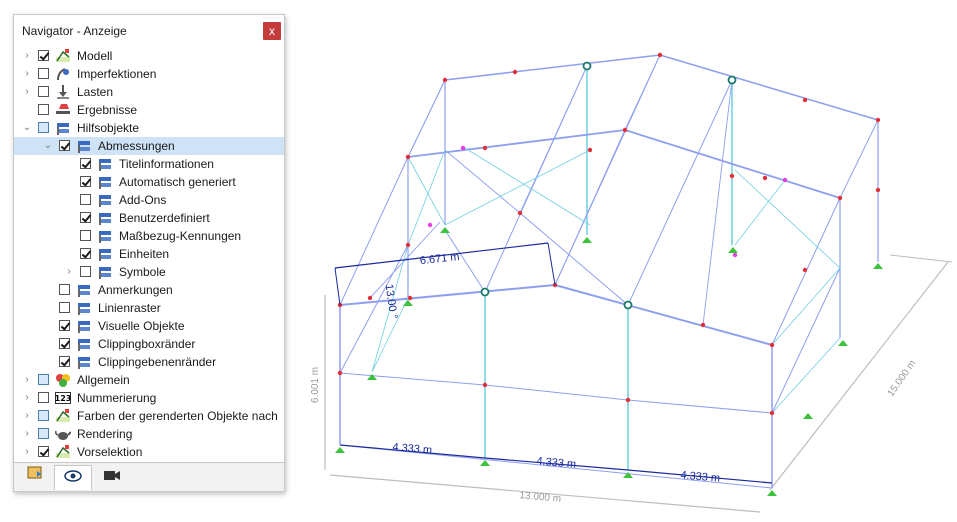 This screenshot has height=522, width=957. What do you see at coordinates (129, 308) in the screenshot?
I see `tree-item-label: Linienraster` at bounding box center [129, 308].